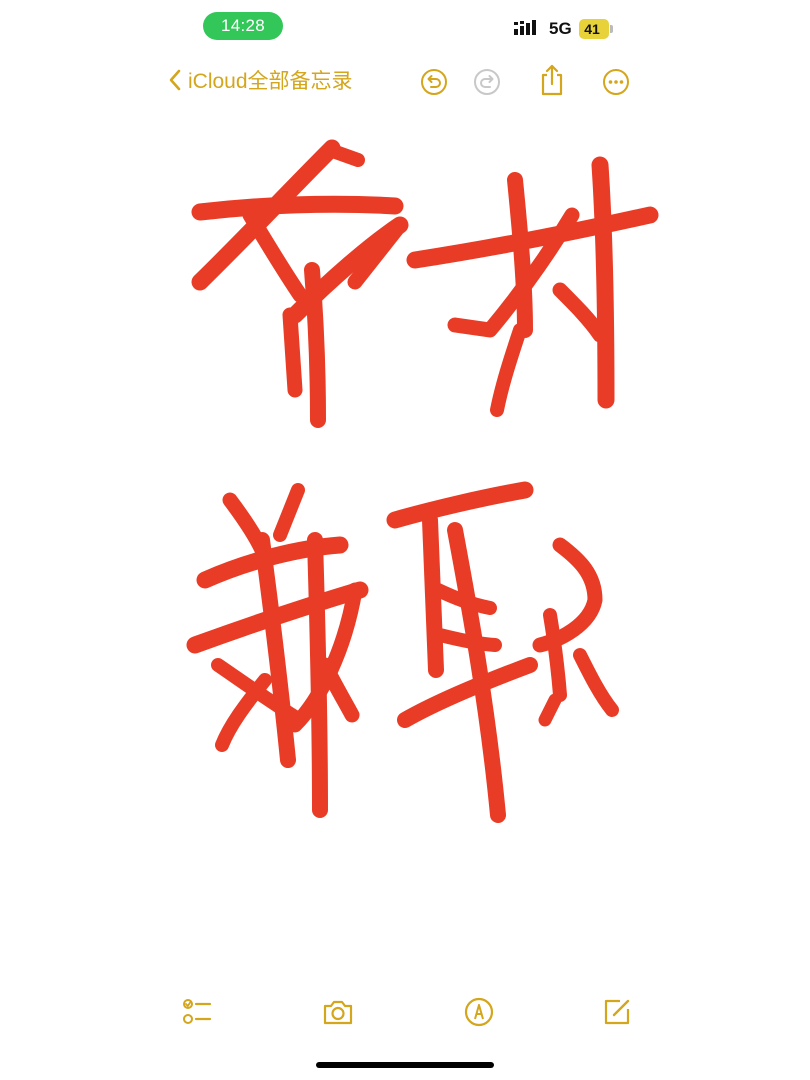 The image size is (810, 1080). I want to click on status-bar: 14:28 5G 41, so click(405, 27).